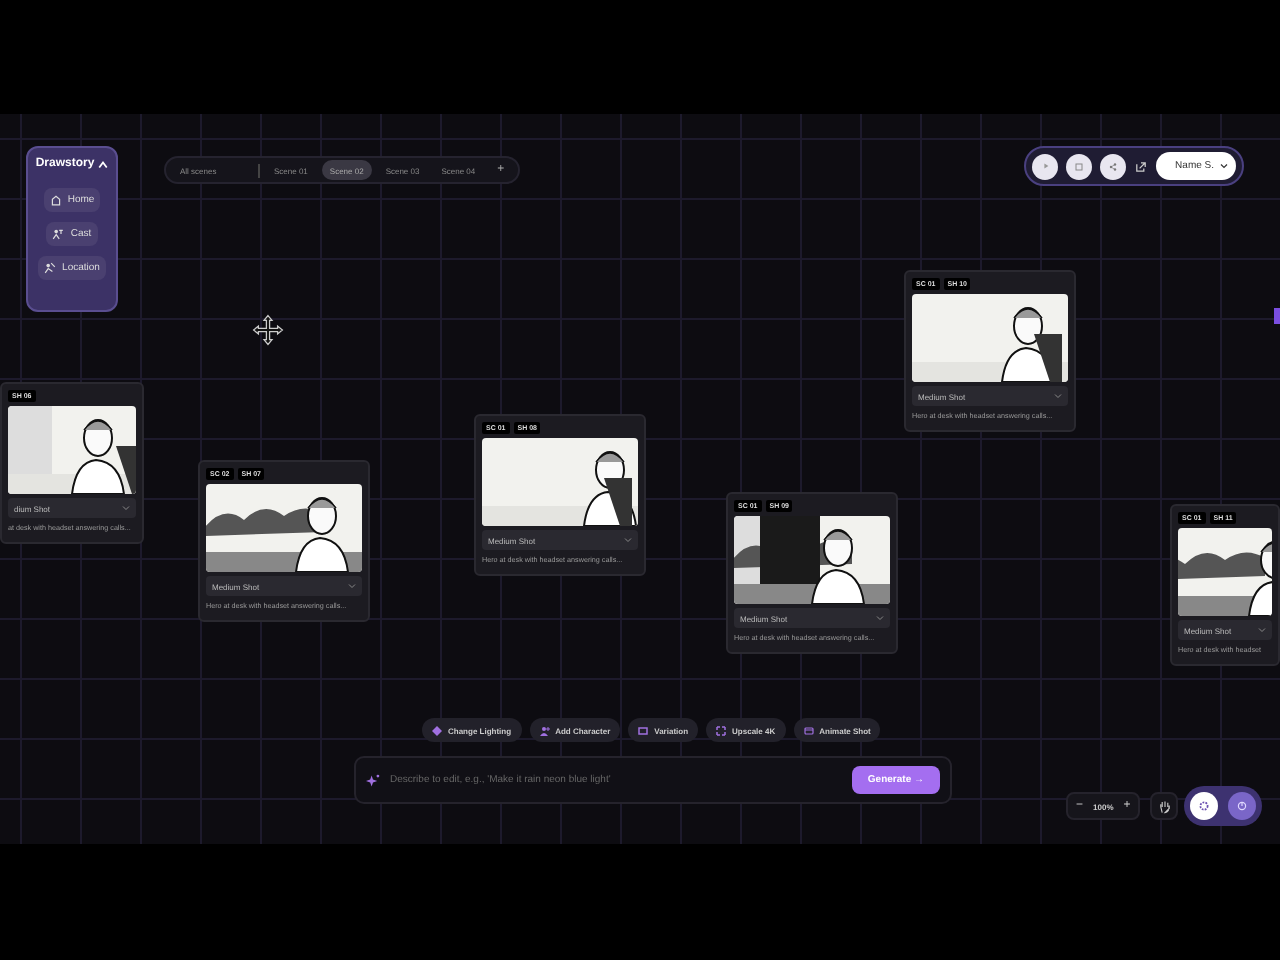  I want to click on play-icon, so click(1045, 166).